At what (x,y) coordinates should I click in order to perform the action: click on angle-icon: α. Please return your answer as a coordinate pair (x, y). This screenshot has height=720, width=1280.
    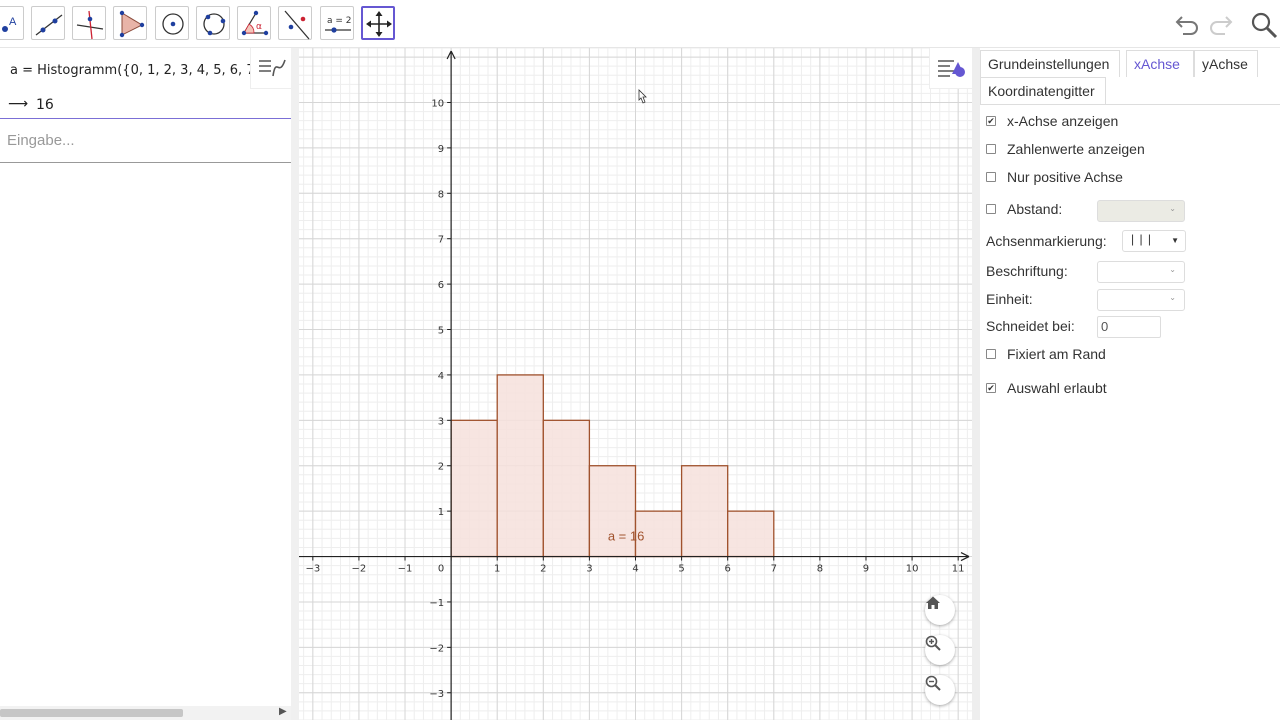
    Looking at the image, I should click on (255, 23).